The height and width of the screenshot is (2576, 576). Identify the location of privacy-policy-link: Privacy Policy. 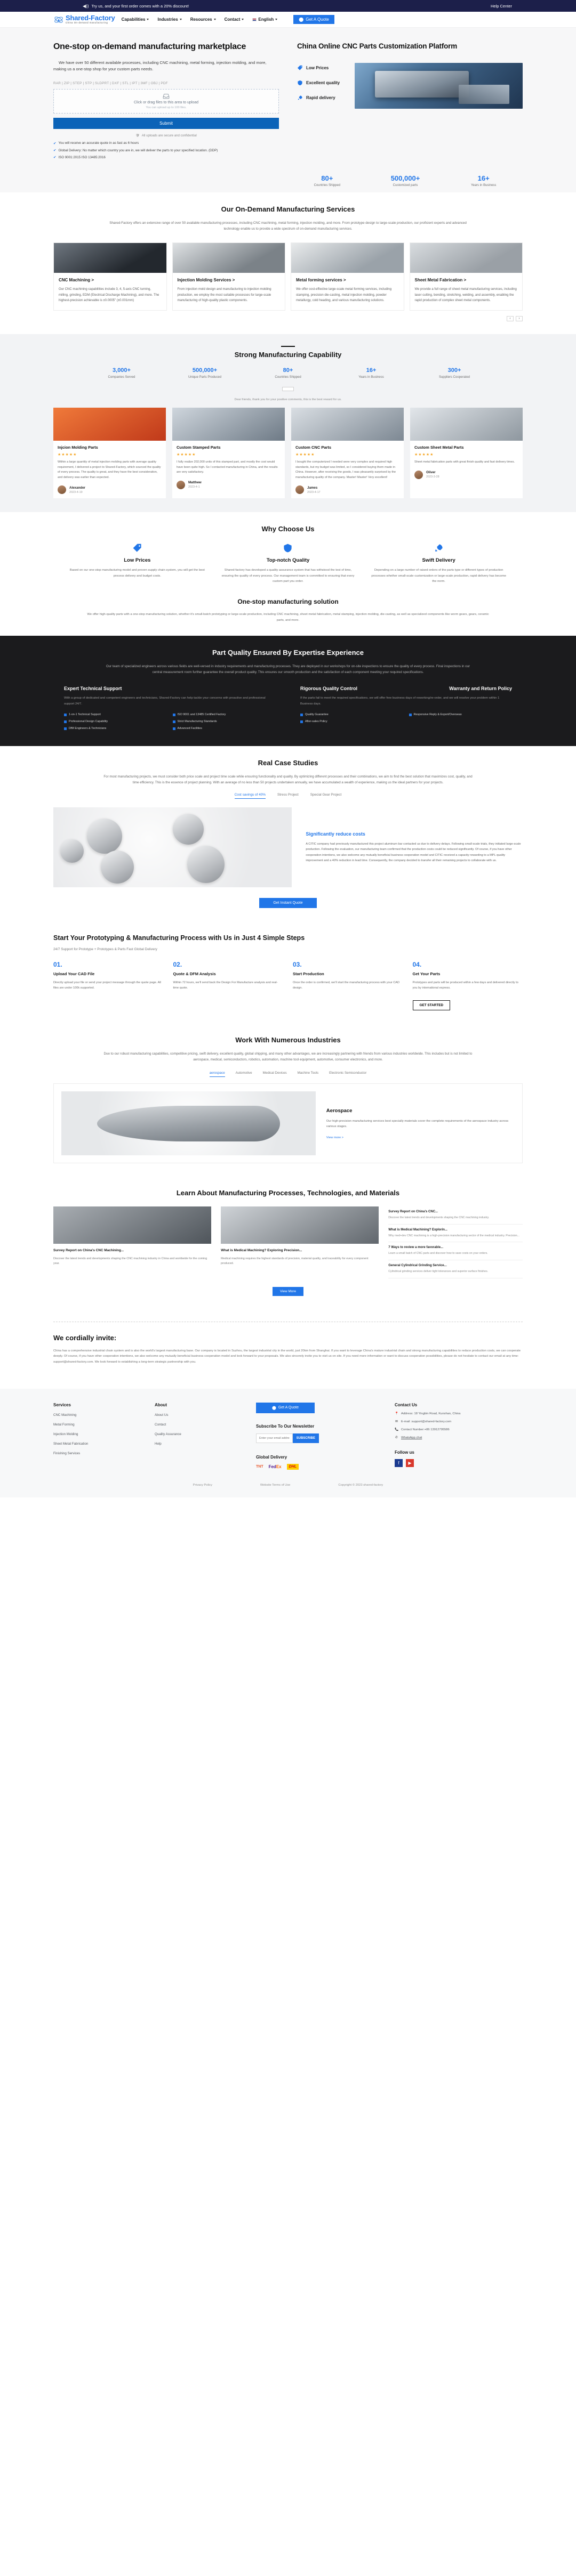
(202, 1485).